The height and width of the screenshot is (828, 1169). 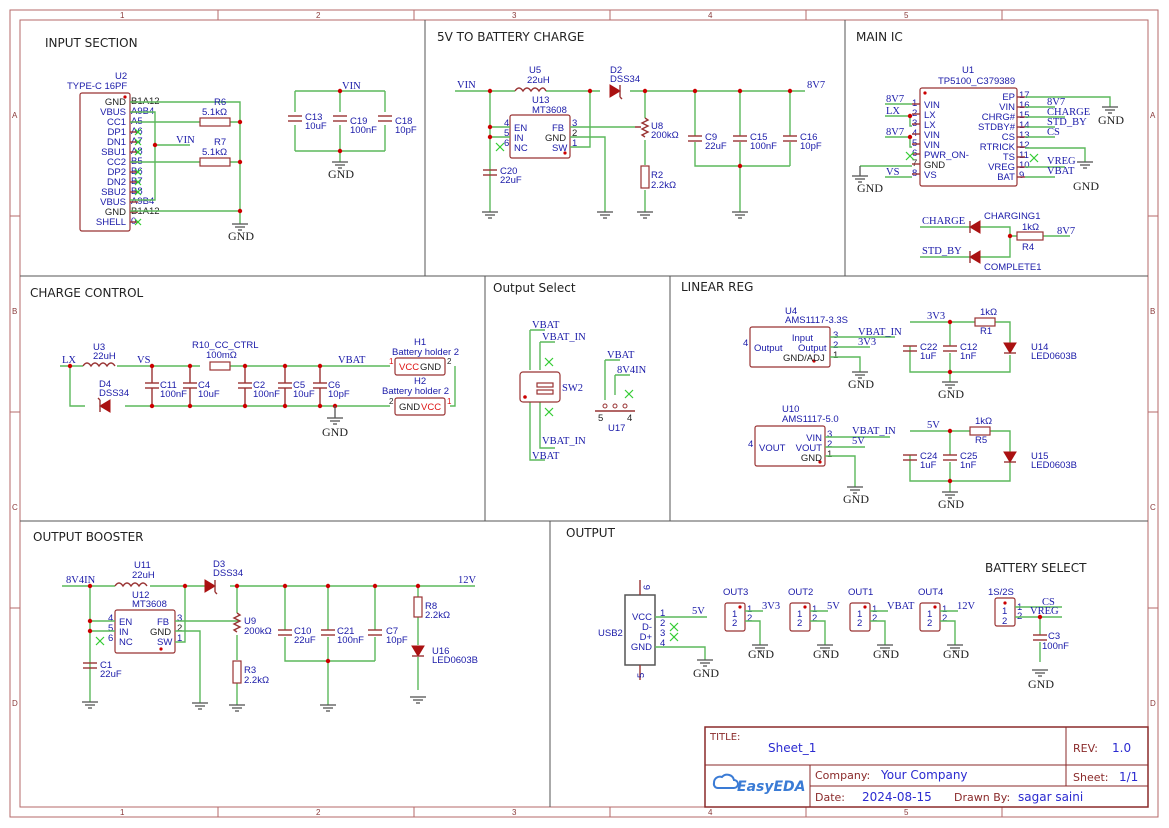 What do you see at coordinates (879, 37) in the screenshot?
I see `section-title-mainic: MAIN IC` at bounding box center [879, 37].